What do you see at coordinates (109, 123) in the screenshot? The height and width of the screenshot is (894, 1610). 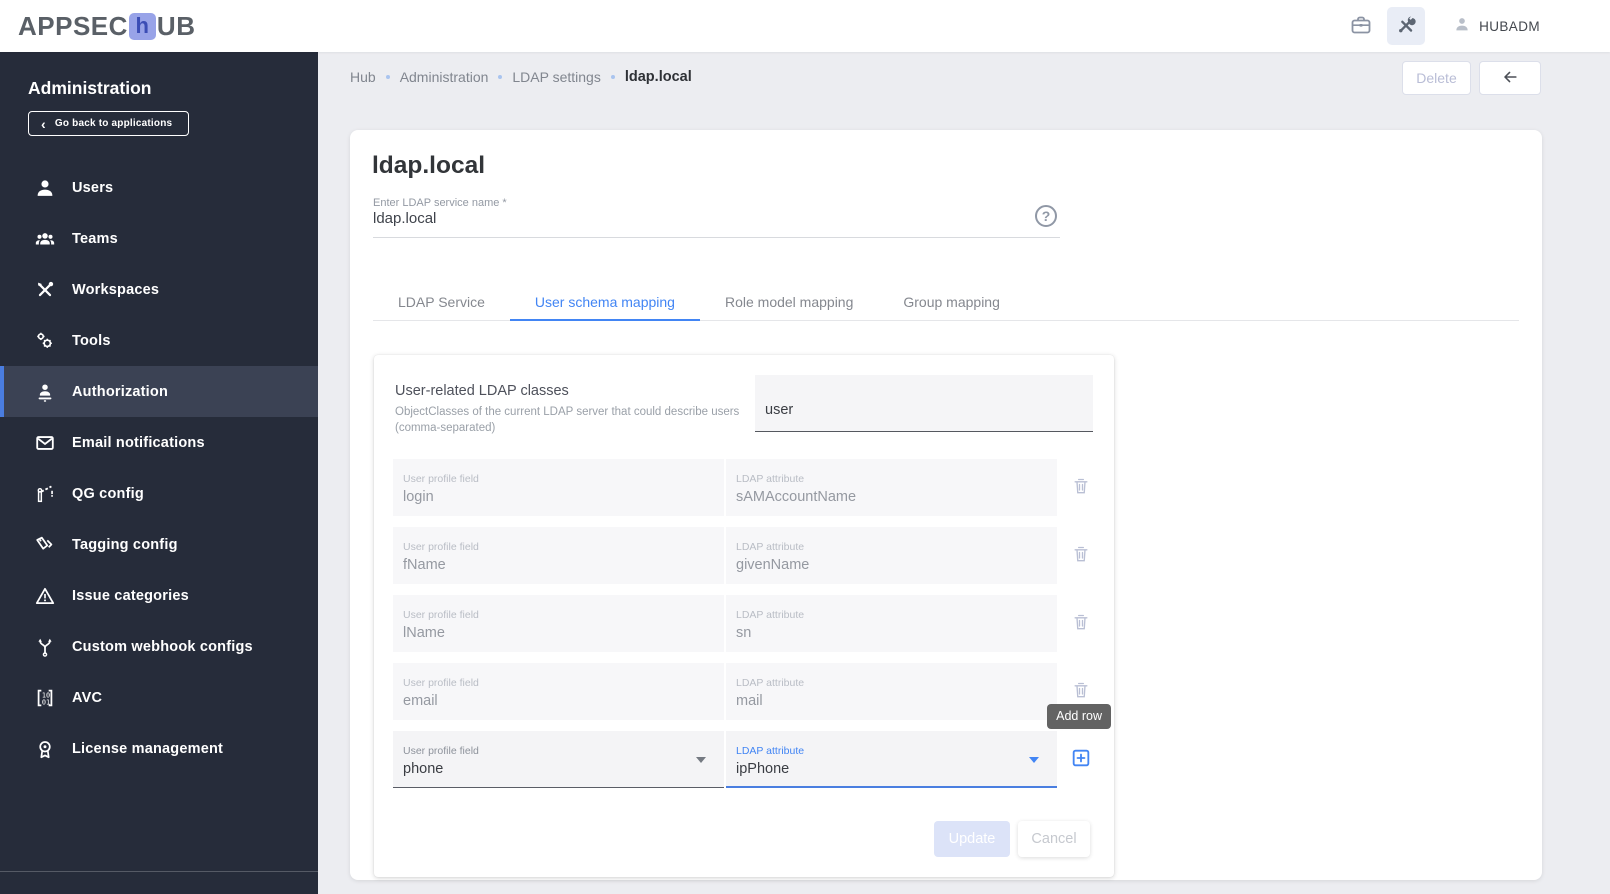 I see `go-back-to-applications-button: ‹ Go back to applications` at bounding box center [109, 123].